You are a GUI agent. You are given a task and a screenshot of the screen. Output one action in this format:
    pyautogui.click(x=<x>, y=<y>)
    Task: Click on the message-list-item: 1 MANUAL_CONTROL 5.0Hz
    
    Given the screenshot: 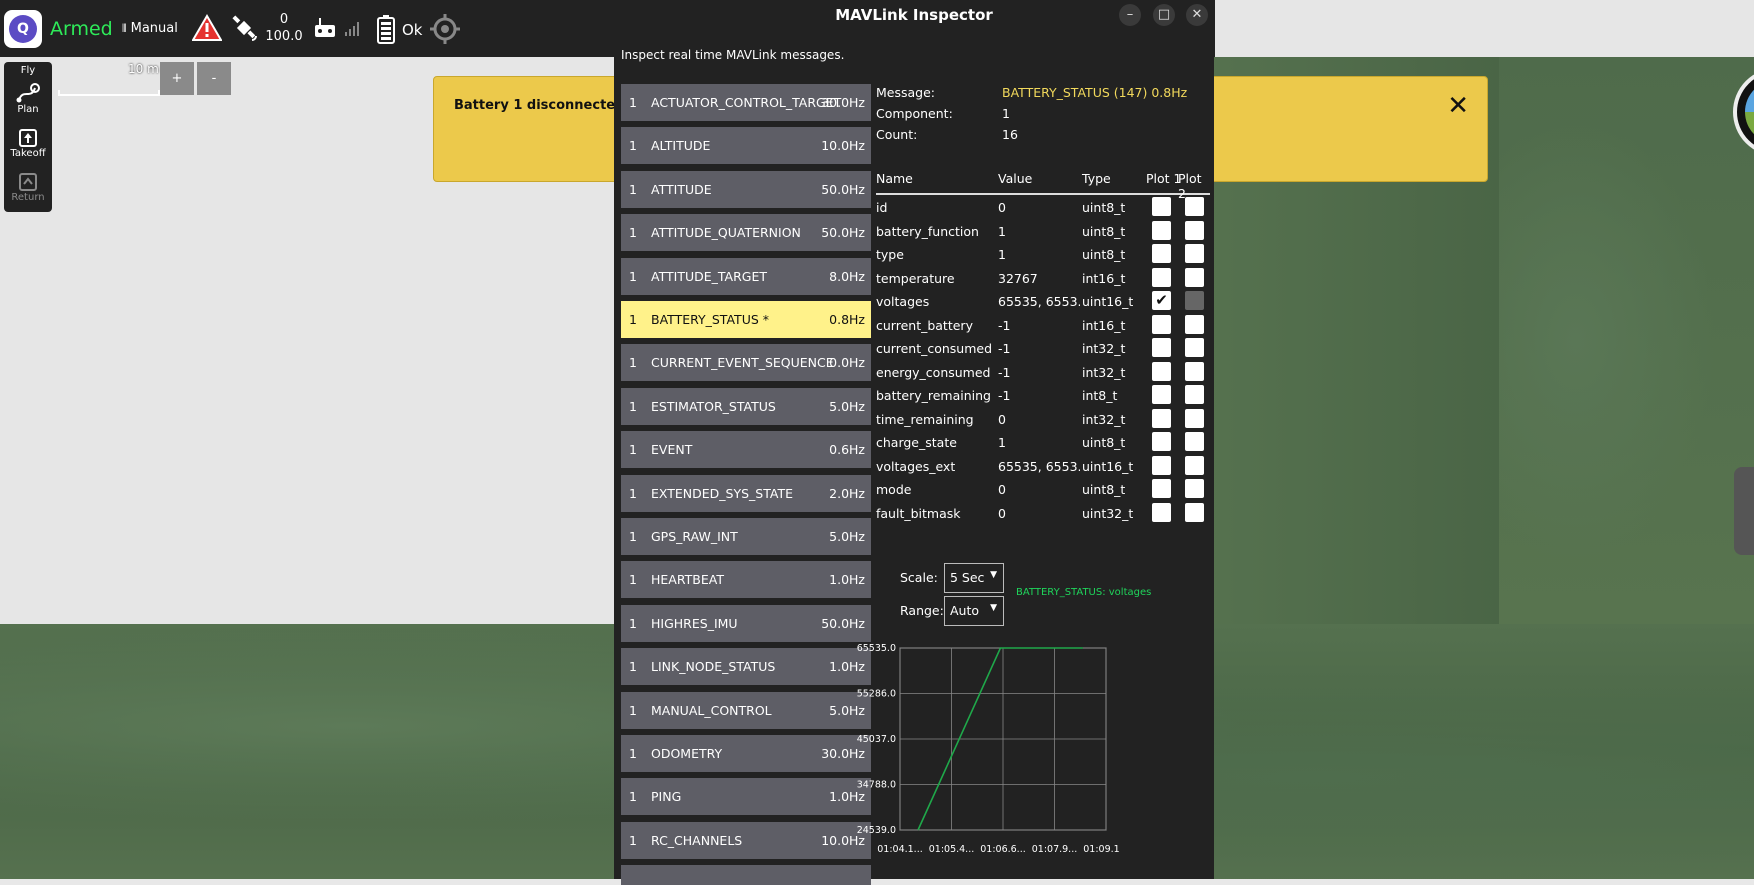 What is the action you would take?
    pyautogui.click(x=746, y=710)
    